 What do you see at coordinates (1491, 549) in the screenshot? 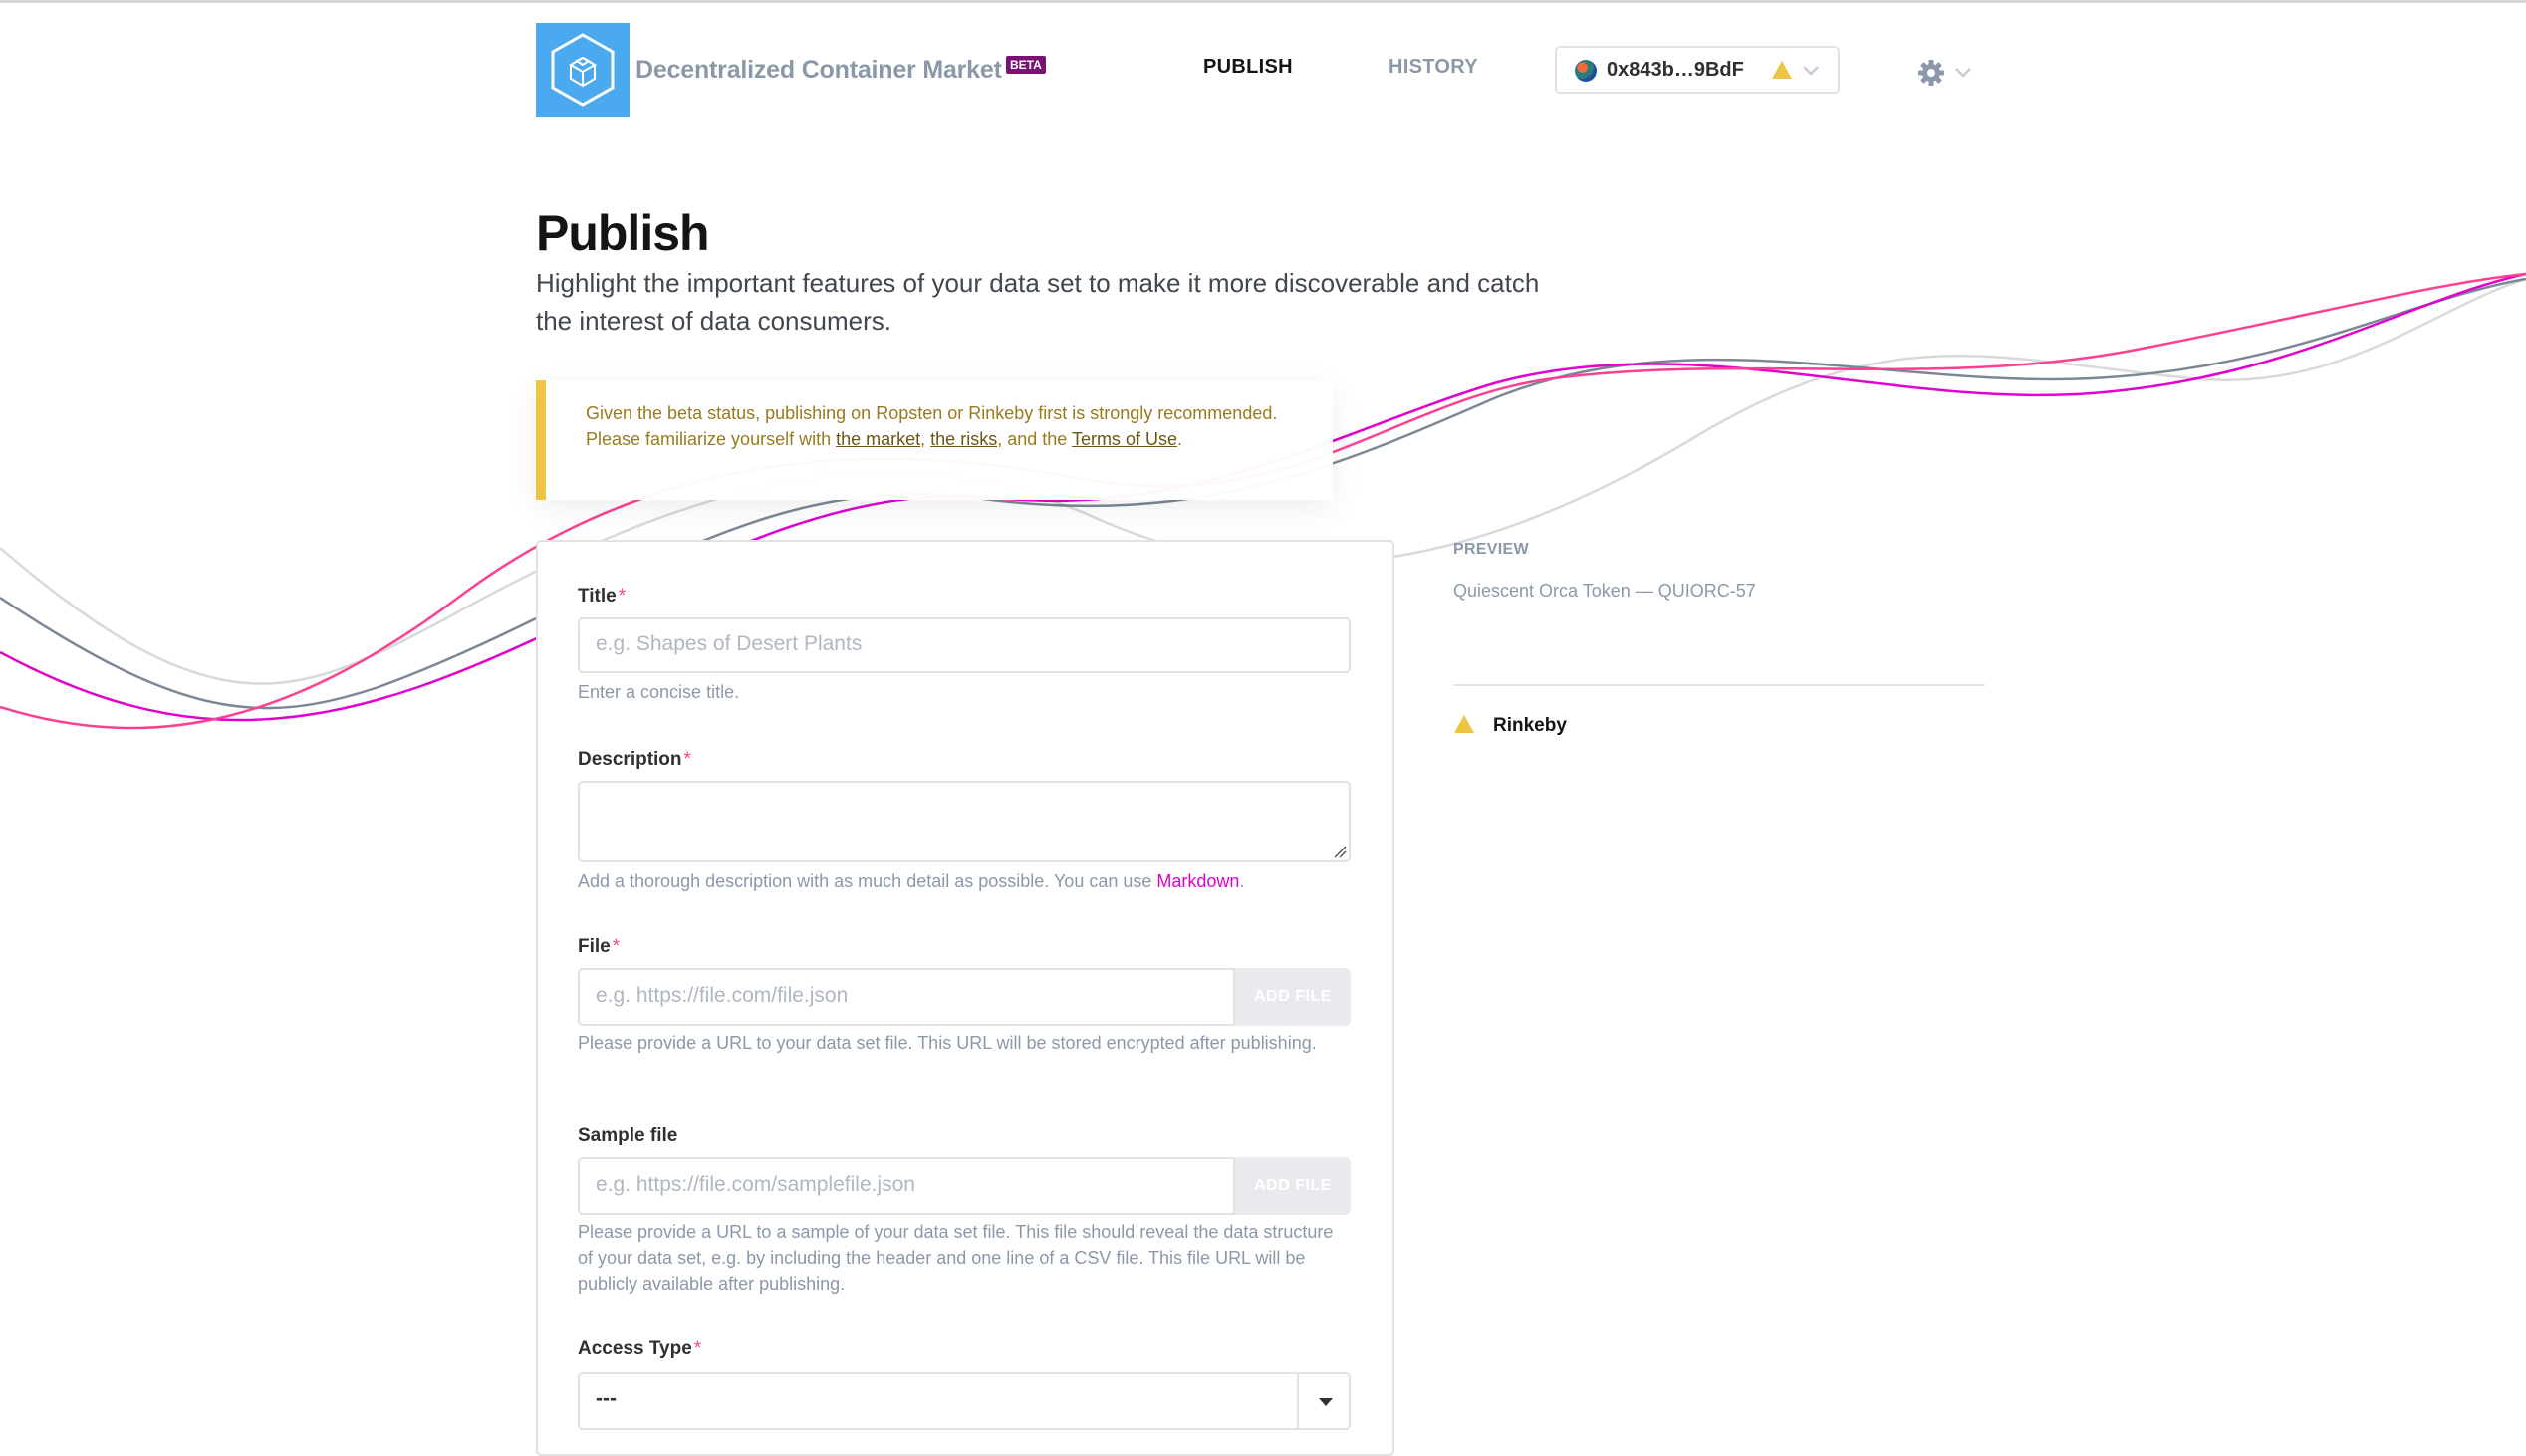
I see `preview-label: PREVIEW` at bounding box center [1491, 549].